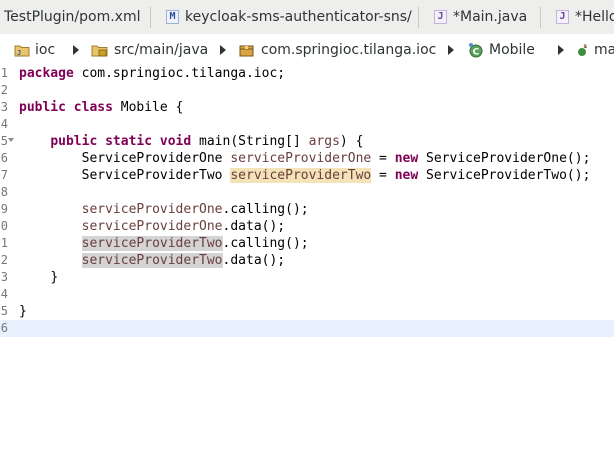  What do you see at coordinates (4, 328) in the screenshot?
I see `line-number: 6` at bounding box center [4, 328].